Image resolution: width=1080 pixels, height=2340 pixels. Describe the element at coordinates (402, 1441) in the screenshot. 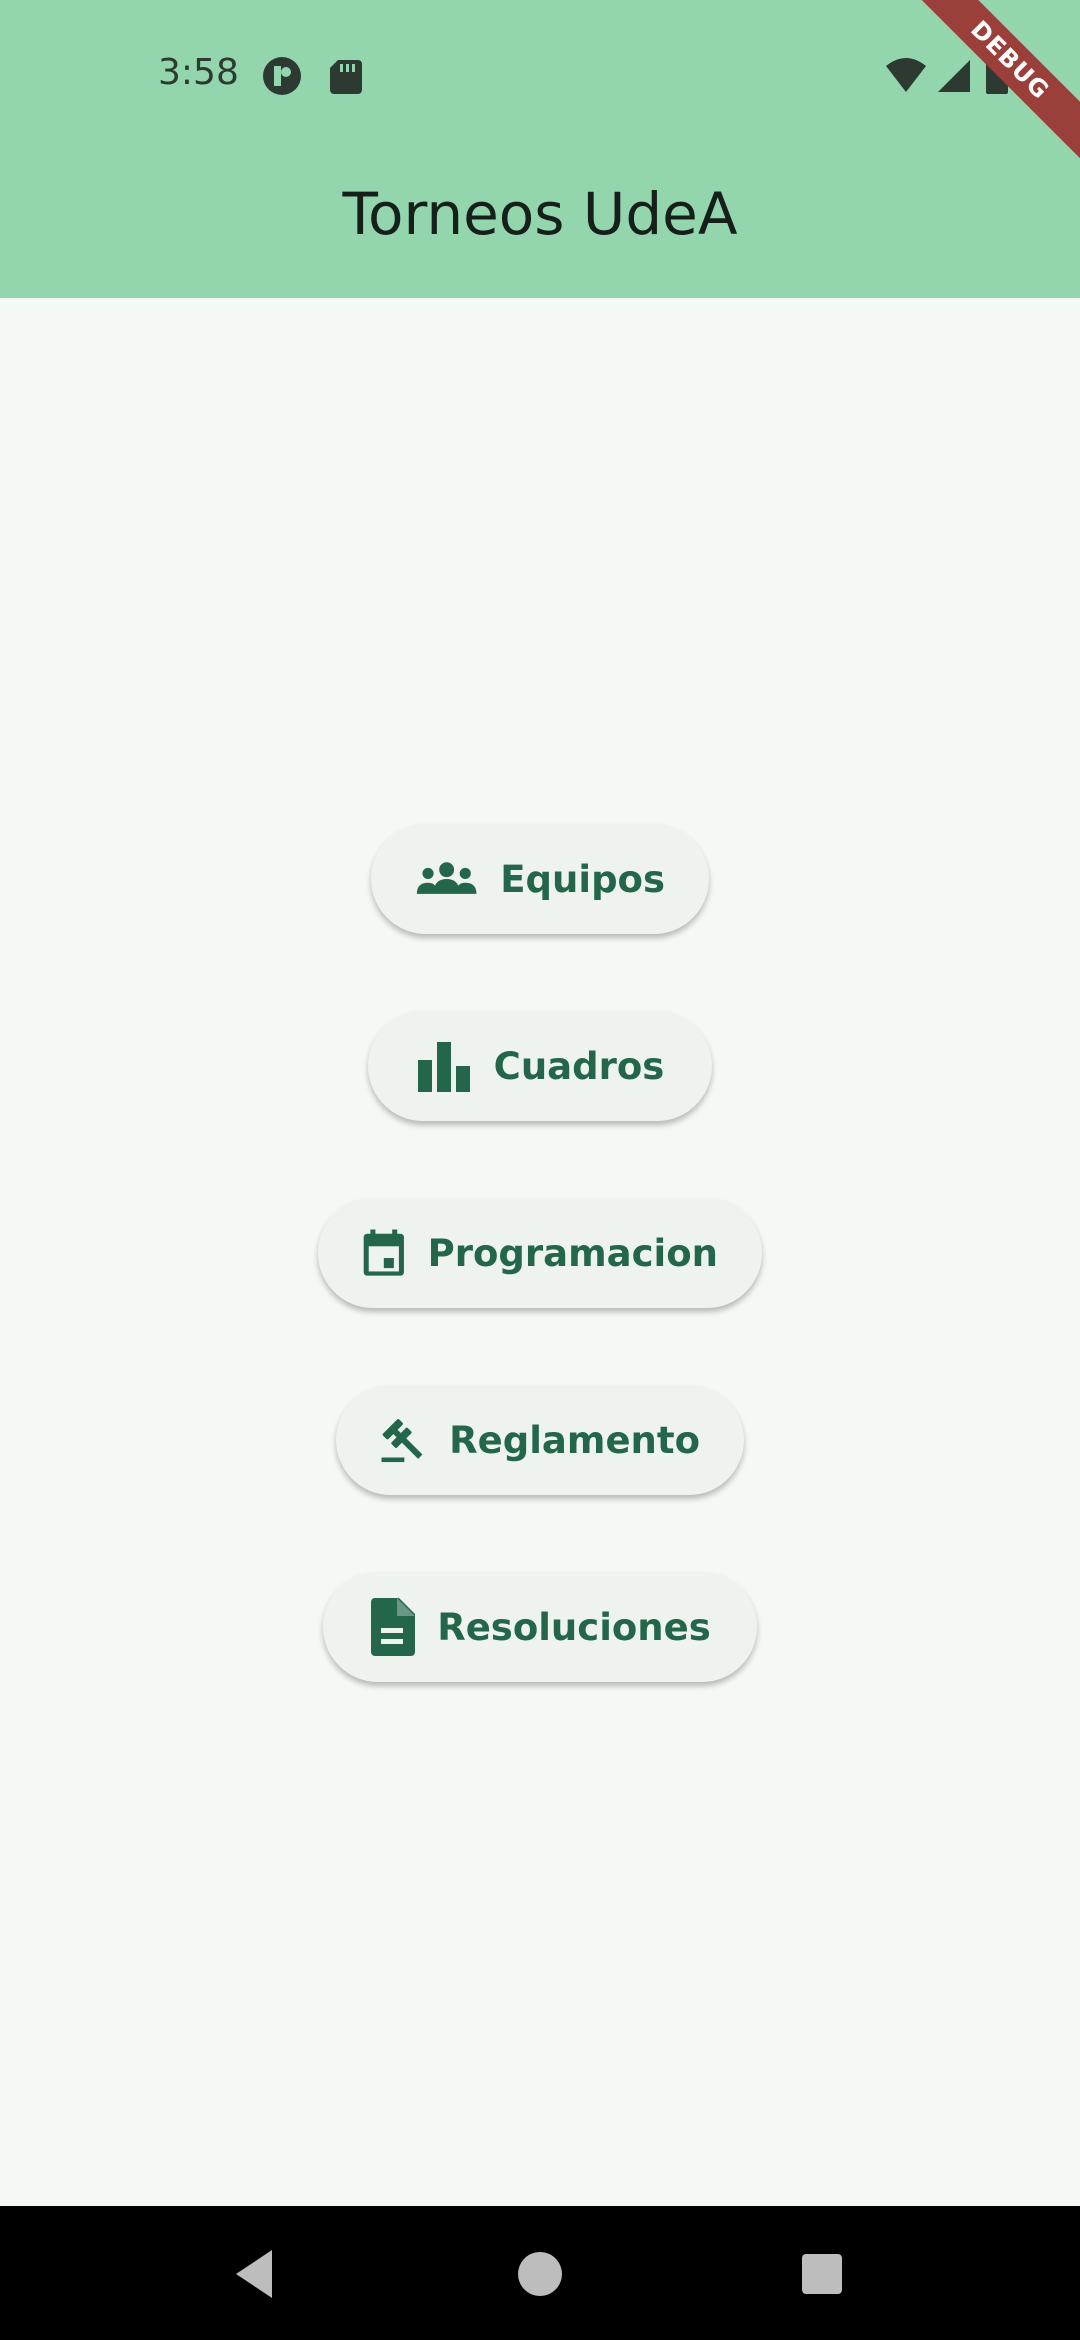

I see `gavel-icon` at that location.